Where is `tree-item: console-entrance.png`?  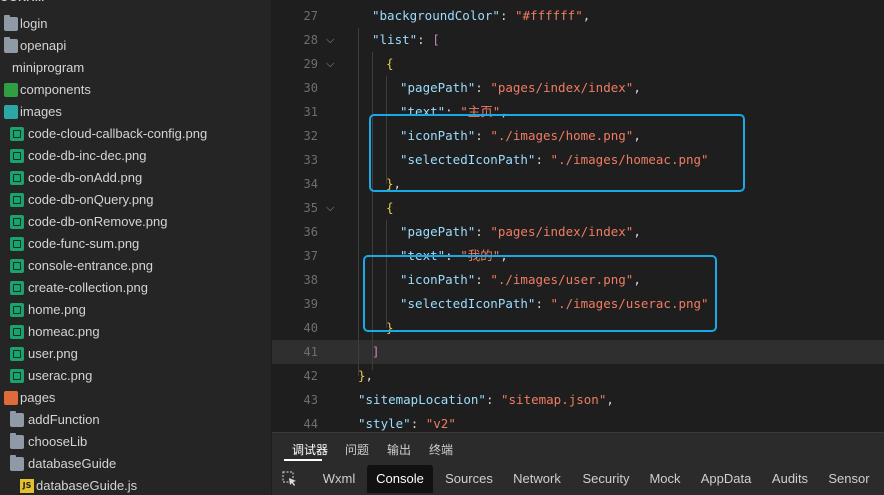 tree-item: console-entrance.png is located at coordinates (135, 266).